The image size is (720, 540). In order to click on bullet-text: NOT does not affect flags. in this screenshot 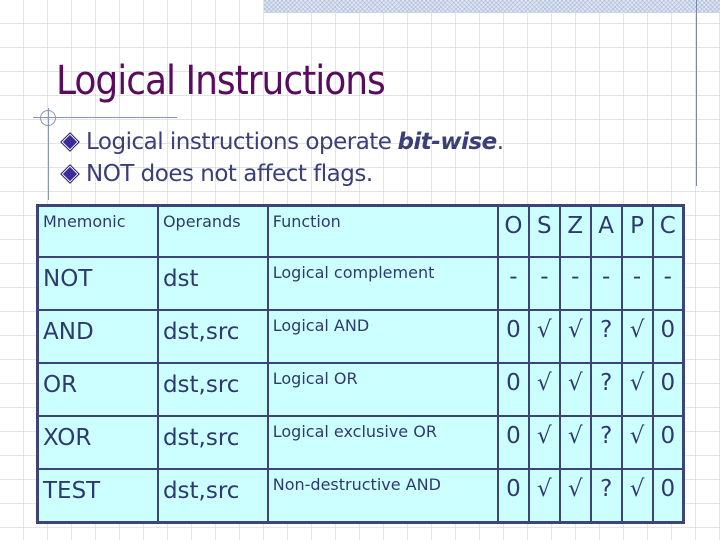, I will do `click(229, 174)`.